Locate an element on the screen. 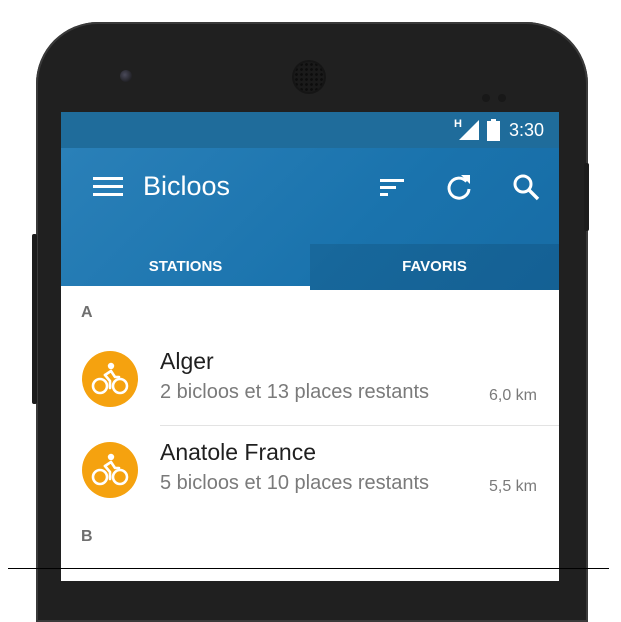 This screenshot has height=622, width=621. tab-favoris: FAVORIS is located at coordinates (434, 267).